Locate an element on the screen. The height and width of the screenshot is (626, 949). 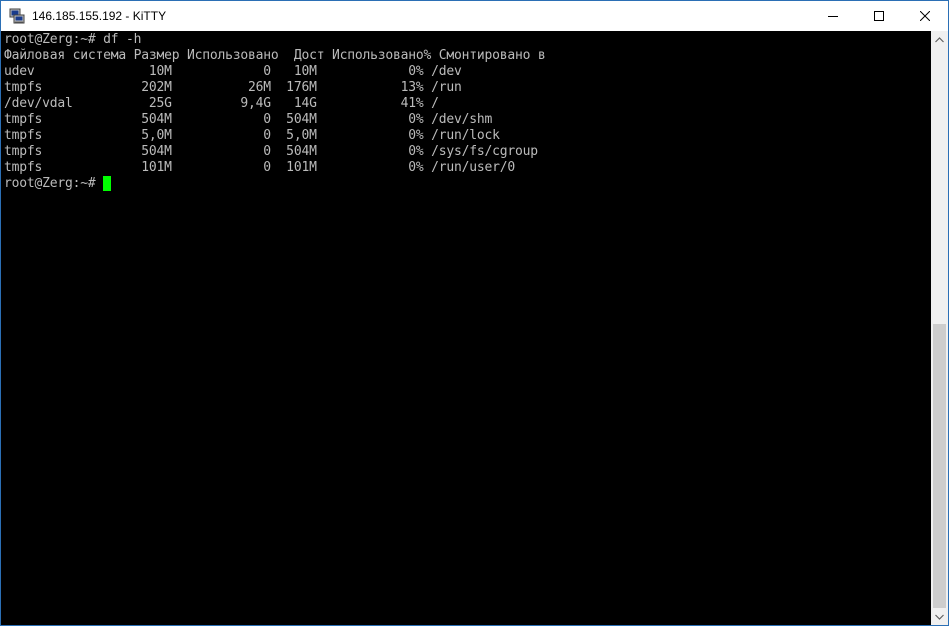
minimize-button is located at coordinates (833, 16).